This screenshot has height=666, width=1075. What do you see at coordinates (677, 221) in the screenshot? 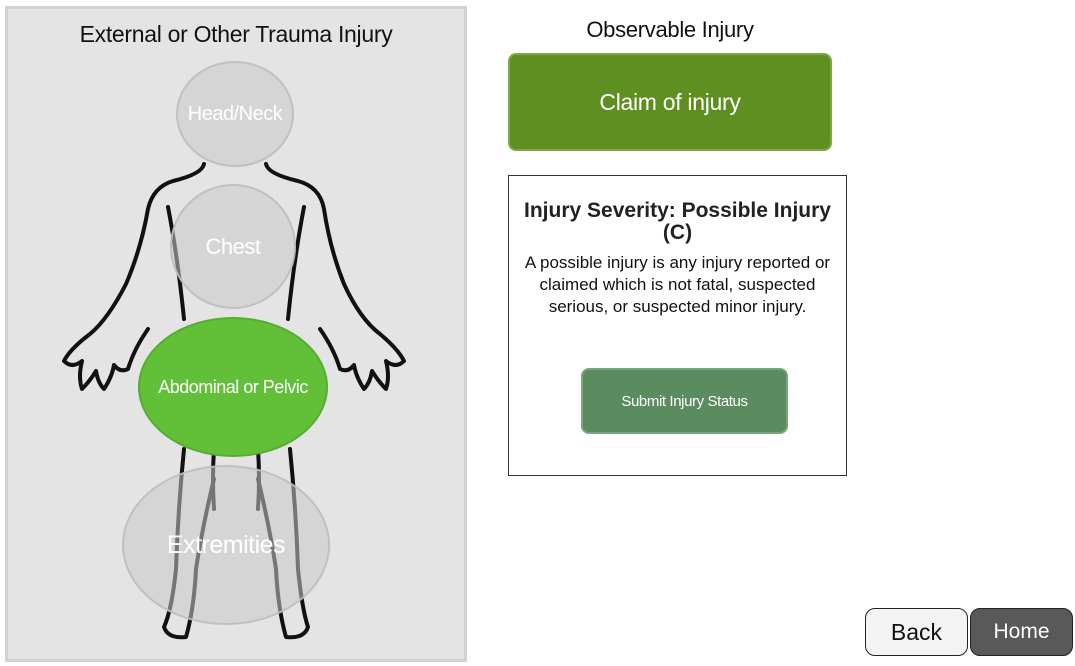
I see `severity-title: Injury Severity: Possible Injury (C)` at bounding box center [677, 221].